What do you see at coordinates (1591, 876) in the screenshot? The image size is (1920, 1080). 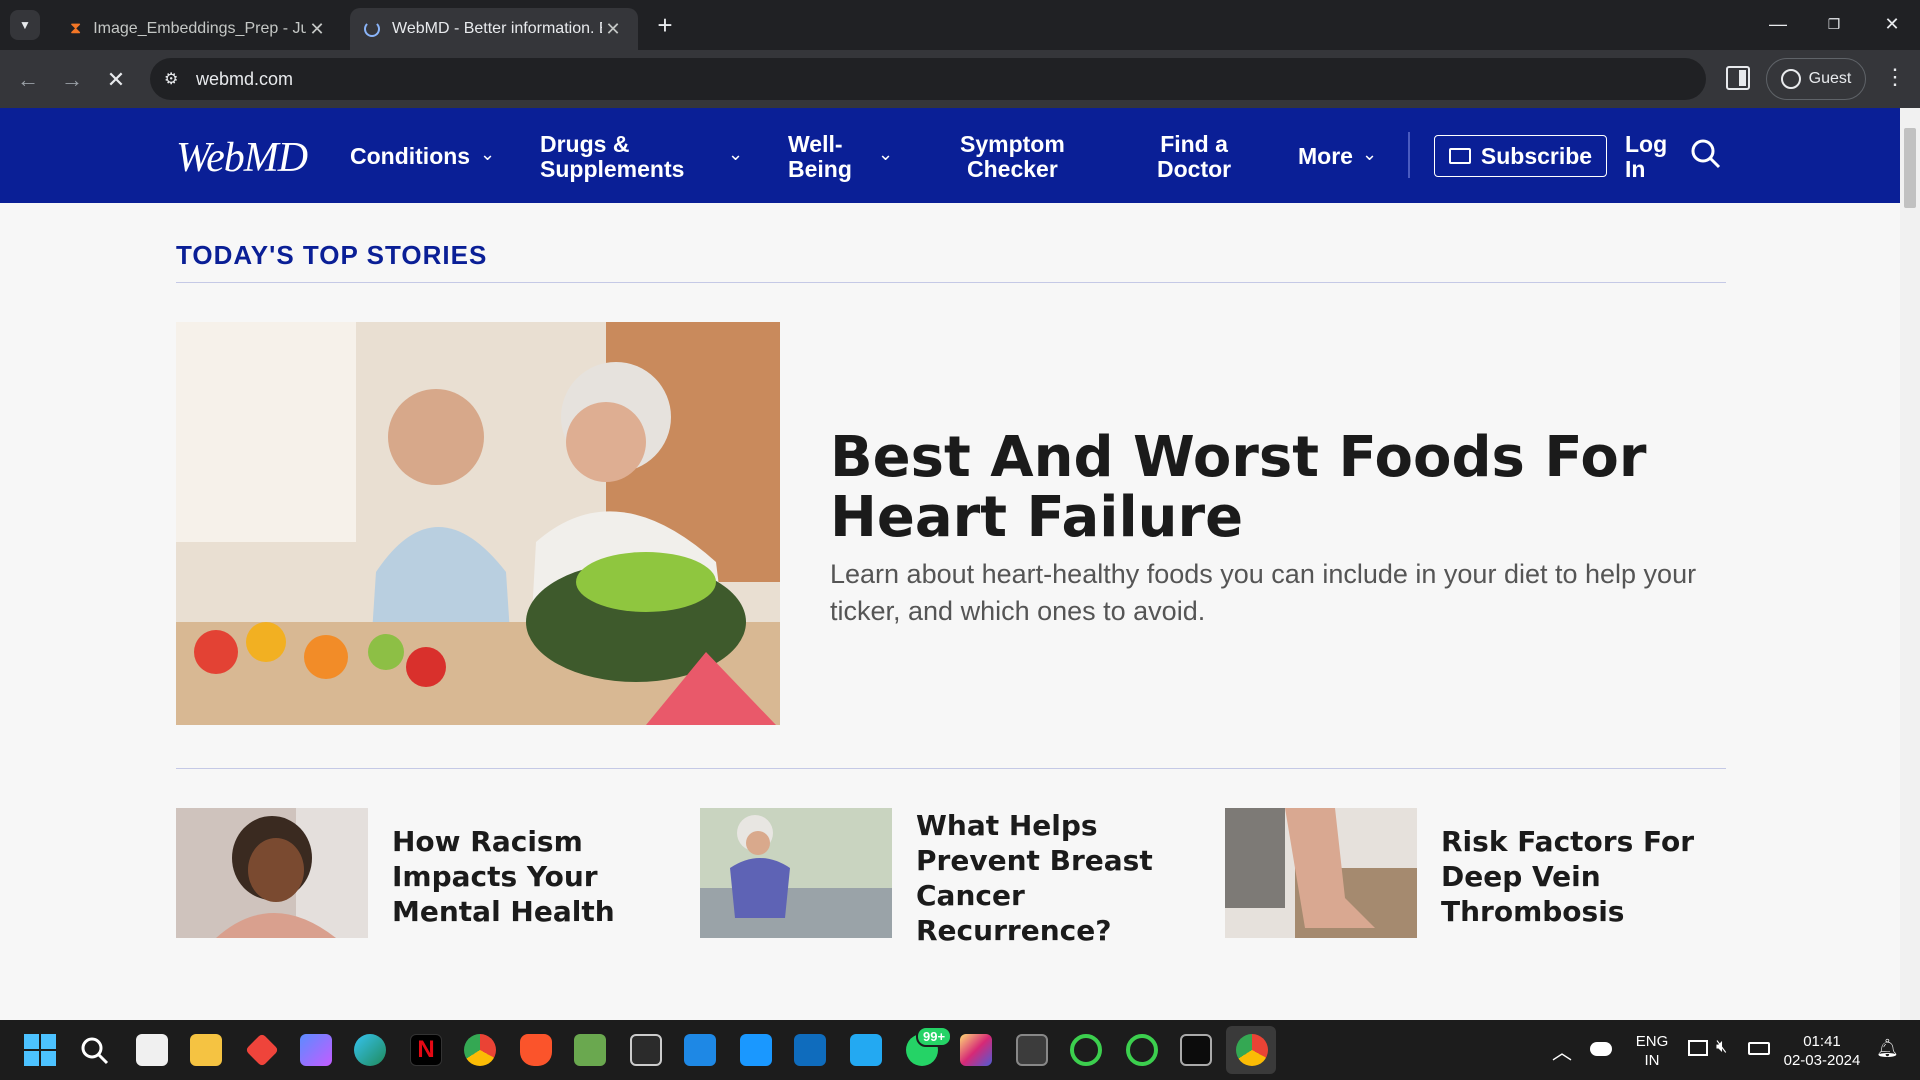 I see `story-title: Risk Factors For Deep Vein Thrombosis` at bounding box center [1591, 876].